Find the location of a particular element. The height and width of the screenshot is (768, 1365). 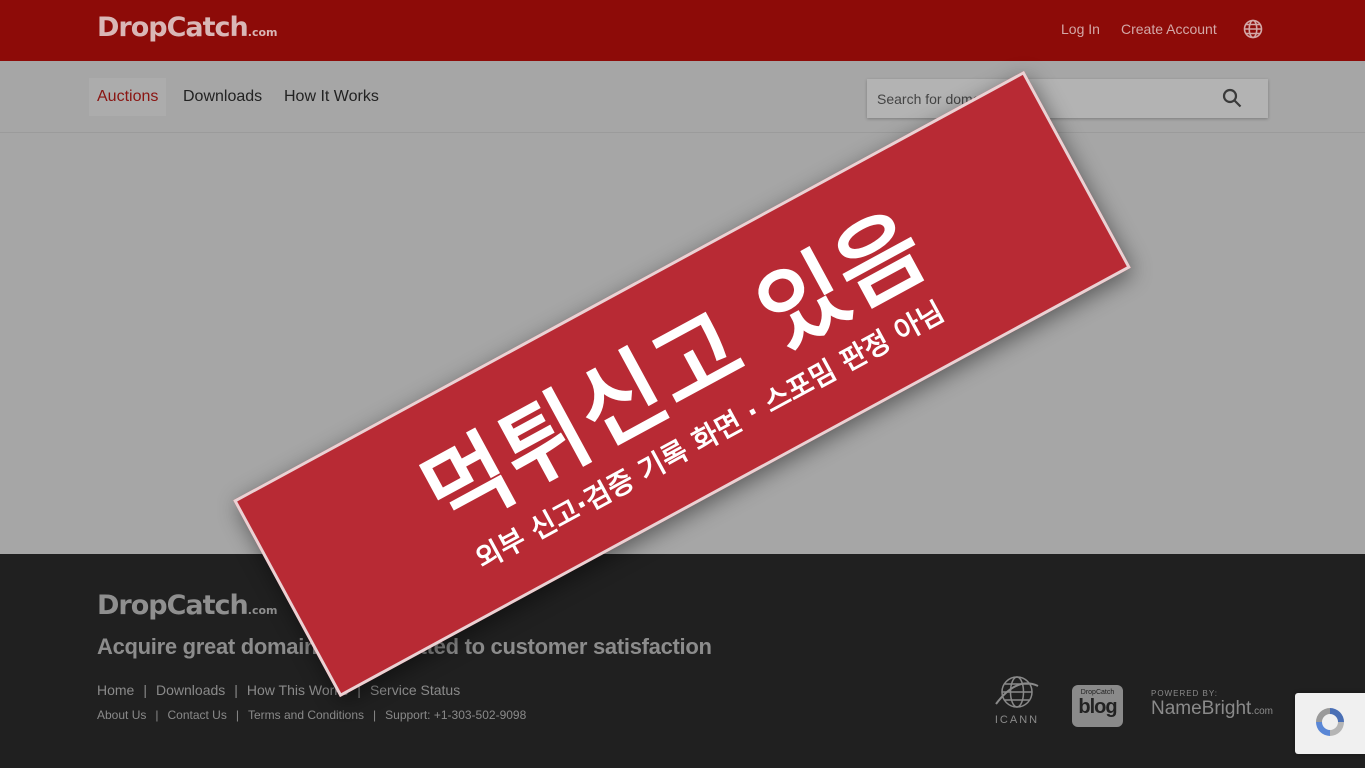

nav-how-it-works: How It Works is located at coordinates (331, 97).